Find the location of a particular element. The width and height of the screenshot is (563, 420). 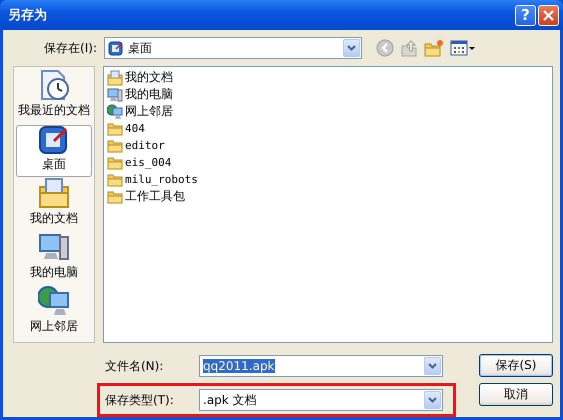

cancel-button: 取消 is located at coordinates (516, 394).